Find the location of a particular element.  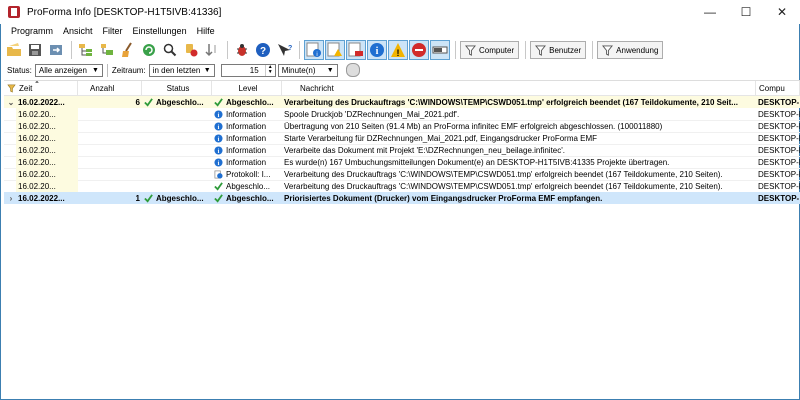

maximize-button: ☐ is located at coordinates (746, 12).